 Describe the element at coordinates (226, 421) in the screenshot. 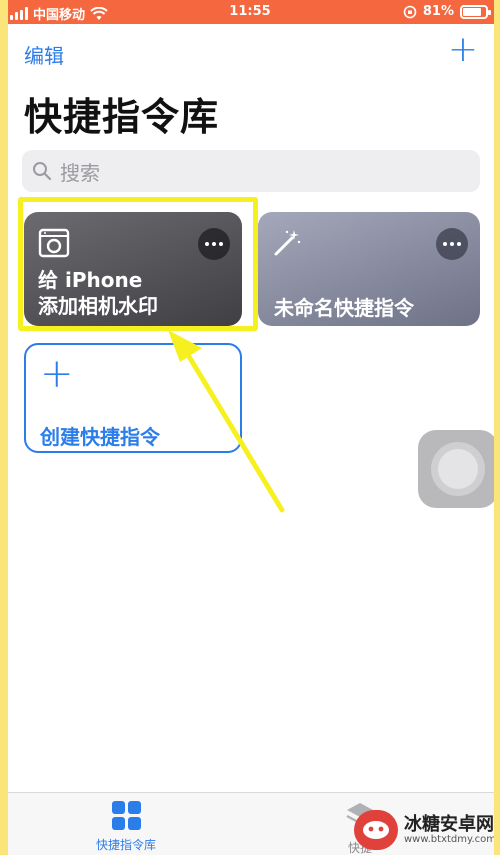

I see `annotation-arrow` at that location.